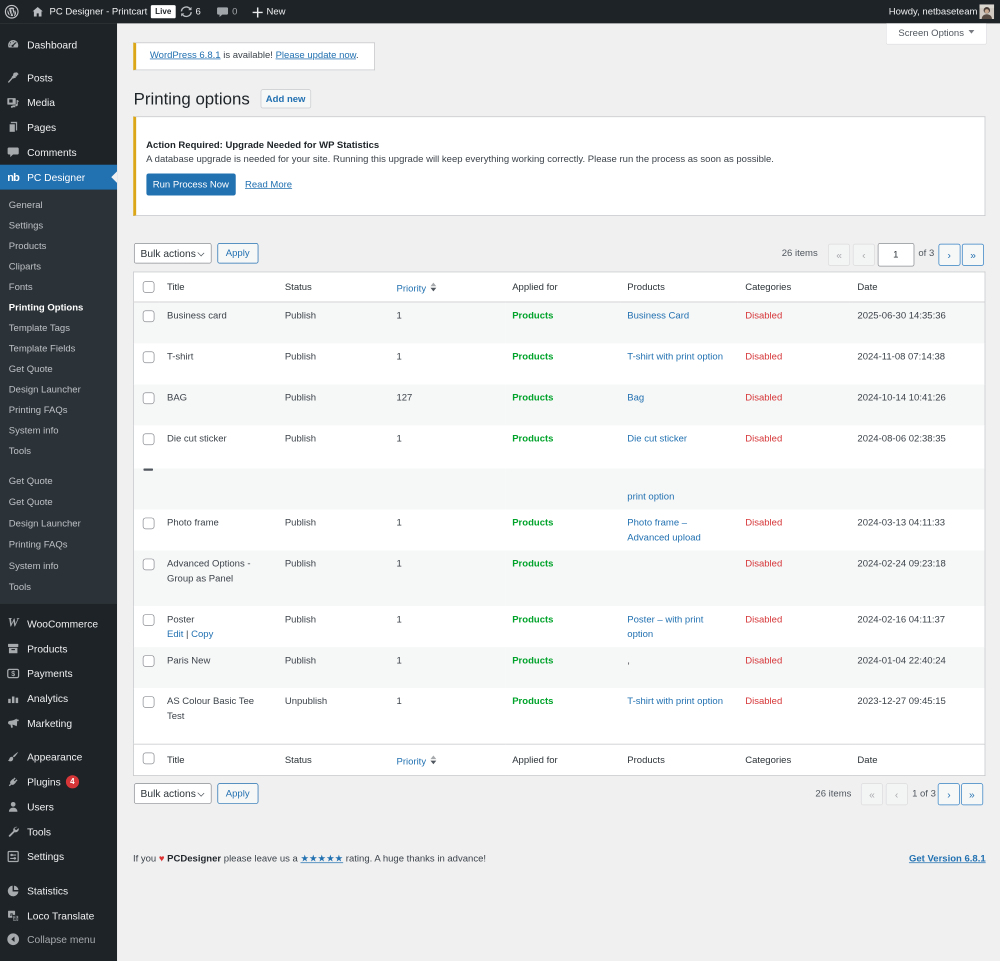 This screenshot has height=961, width=1000. What do you see at coordinates (15, 918) in the screenshot?
I see `svg-text: あ` at bounding box center [15, 918].